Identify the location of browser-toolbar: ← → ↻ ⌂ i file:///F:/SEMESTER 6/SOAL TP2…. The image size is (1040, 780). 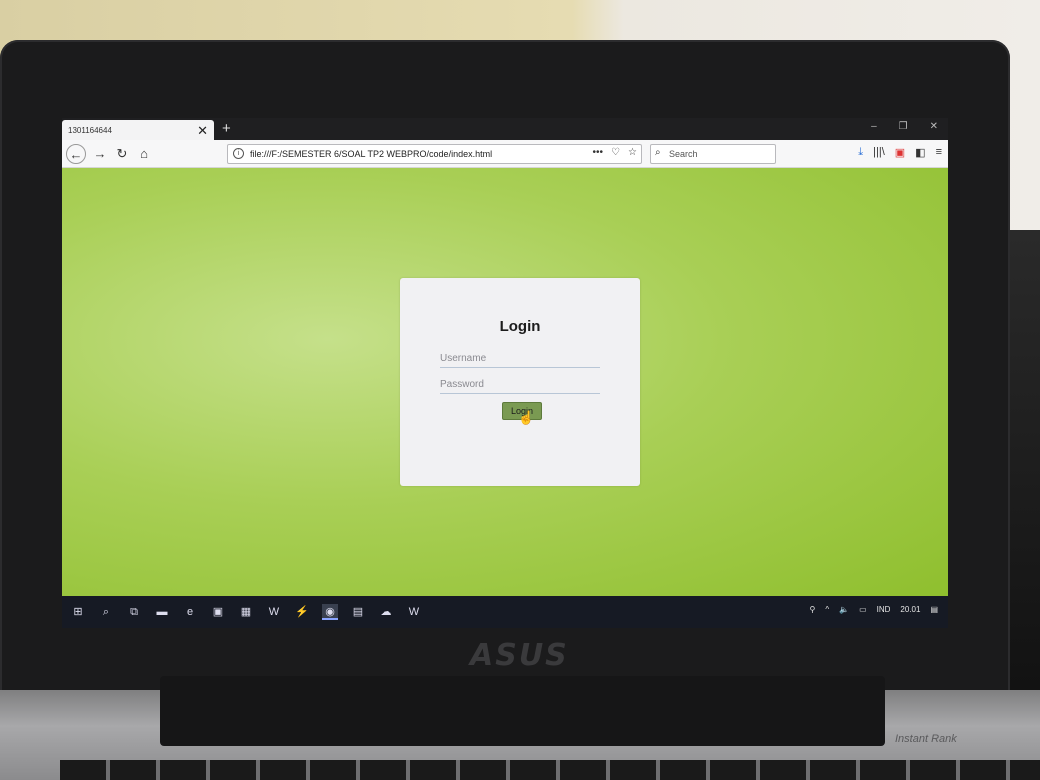
(505, 154).